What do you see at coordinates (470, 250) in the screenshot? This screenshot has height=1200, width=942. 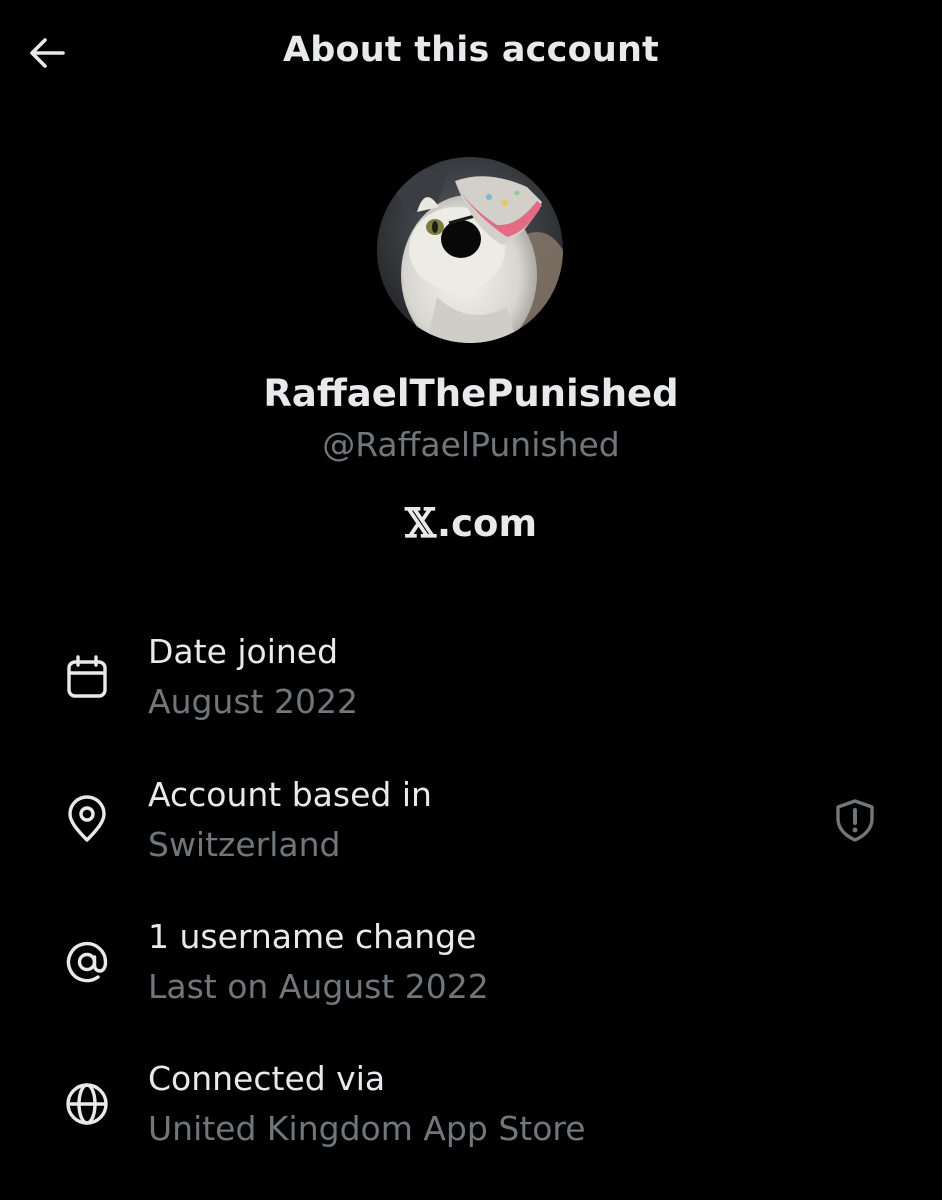 I see `avatar` at bounding box center [470, 250].